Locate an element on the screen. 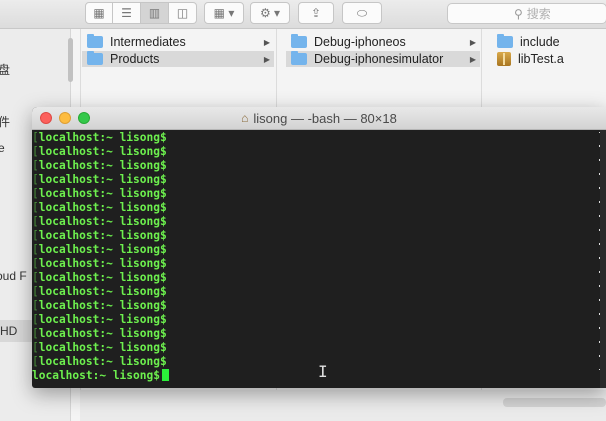 This screenshot has height=421, width=606. horizontal-scrollbar is located at coordinates (554, 402).